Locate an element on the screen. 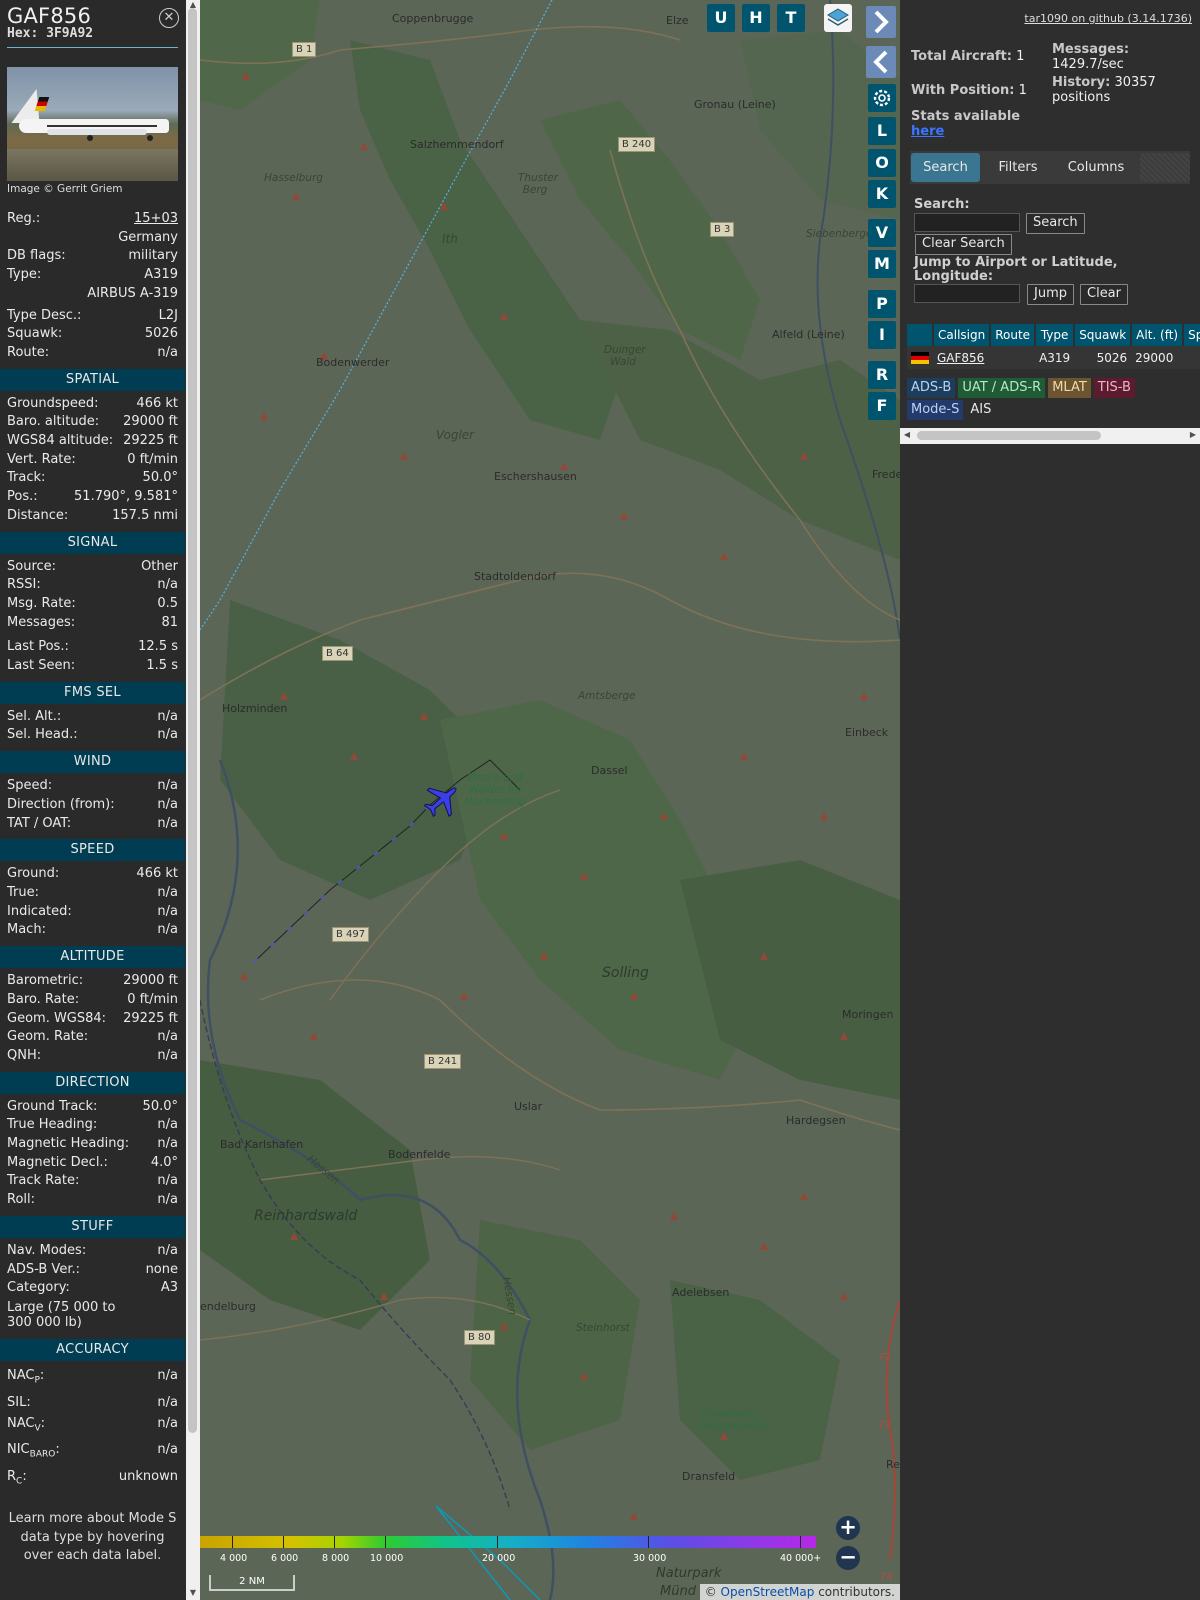  info-row: Pos.: 51.790°, 9.581° is located at coordinates (92, 497).